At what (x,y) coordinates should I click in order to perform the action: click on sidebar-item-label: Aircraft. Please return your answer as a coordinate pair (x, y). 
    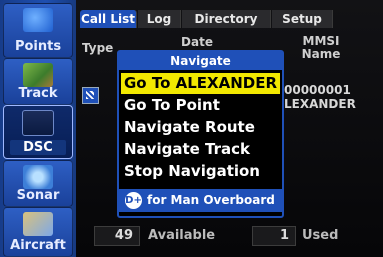
    Looking at the image, I should click on (38, 245).